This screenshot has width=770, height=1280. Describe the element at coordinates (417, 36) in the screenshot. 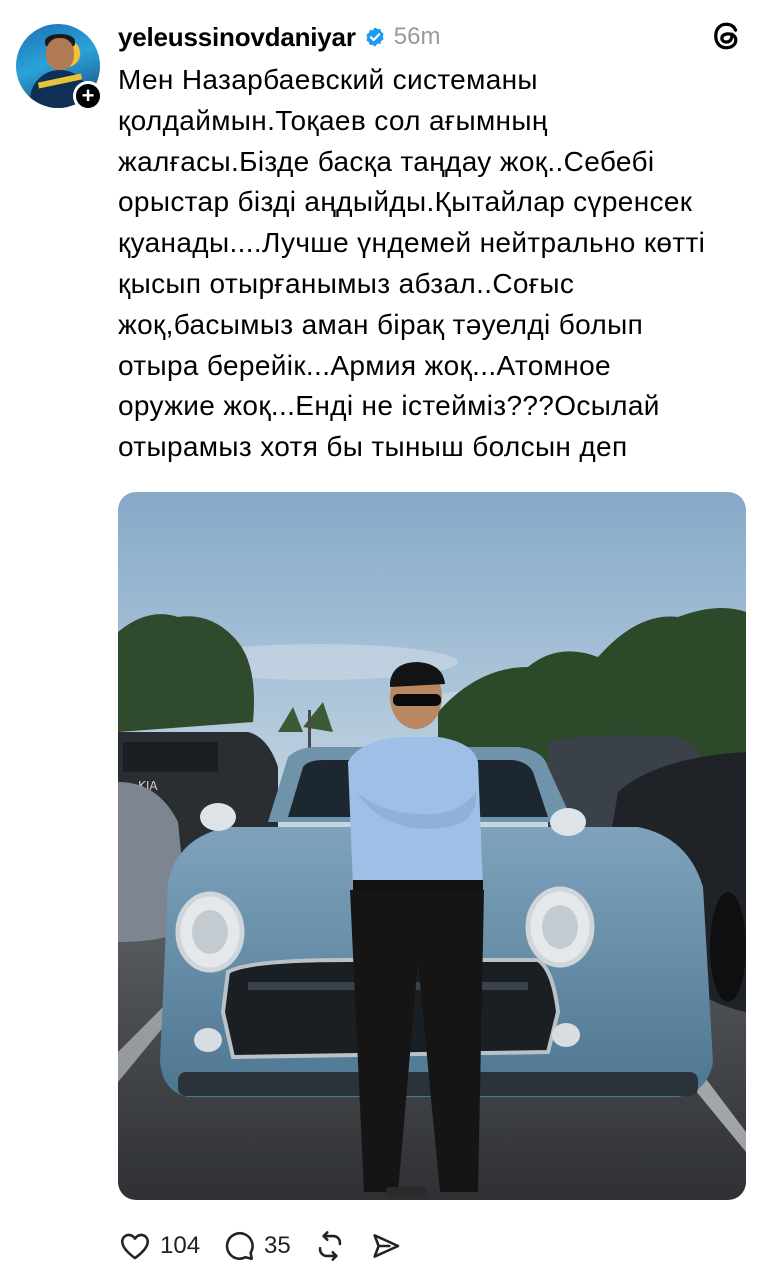

I see `post-timestamp: 56m` at that location.